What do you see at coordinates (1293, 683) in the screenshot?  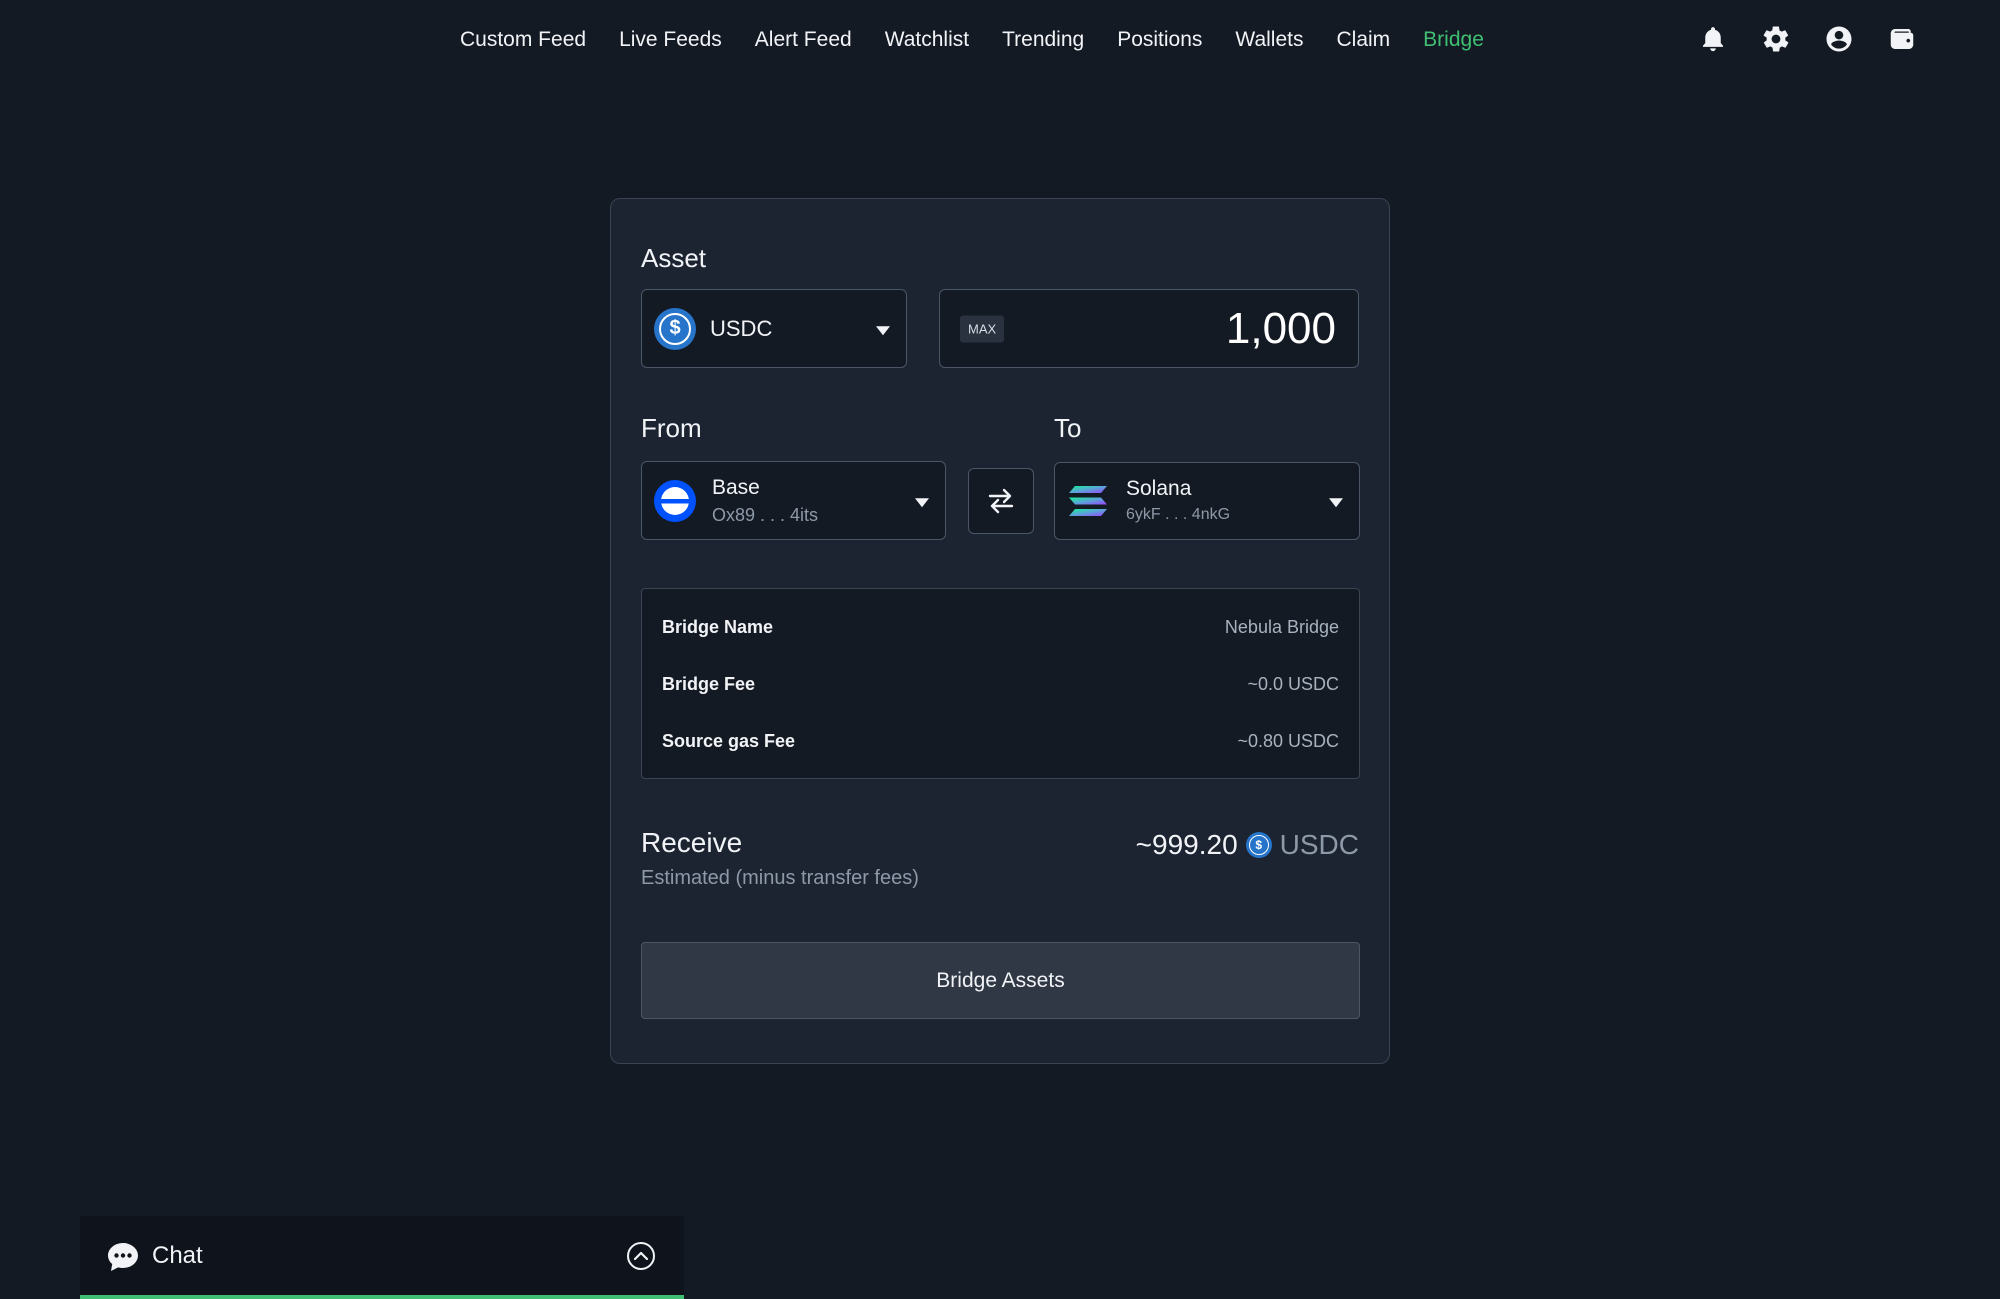 I see `detail-value: ~0.0 USDC` at bounding box center [1293, 683].